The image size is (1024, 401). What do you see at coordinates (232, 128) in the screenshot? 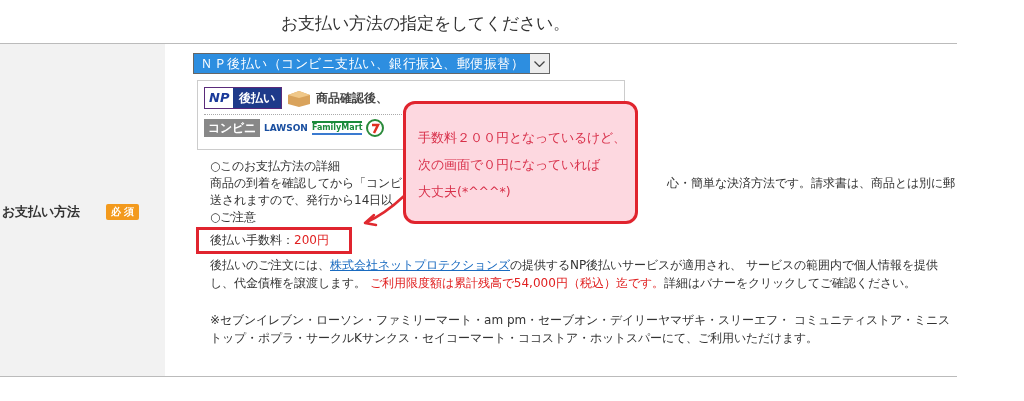
I see `store-logo: コンビニ` at bounding box center [232, 128].